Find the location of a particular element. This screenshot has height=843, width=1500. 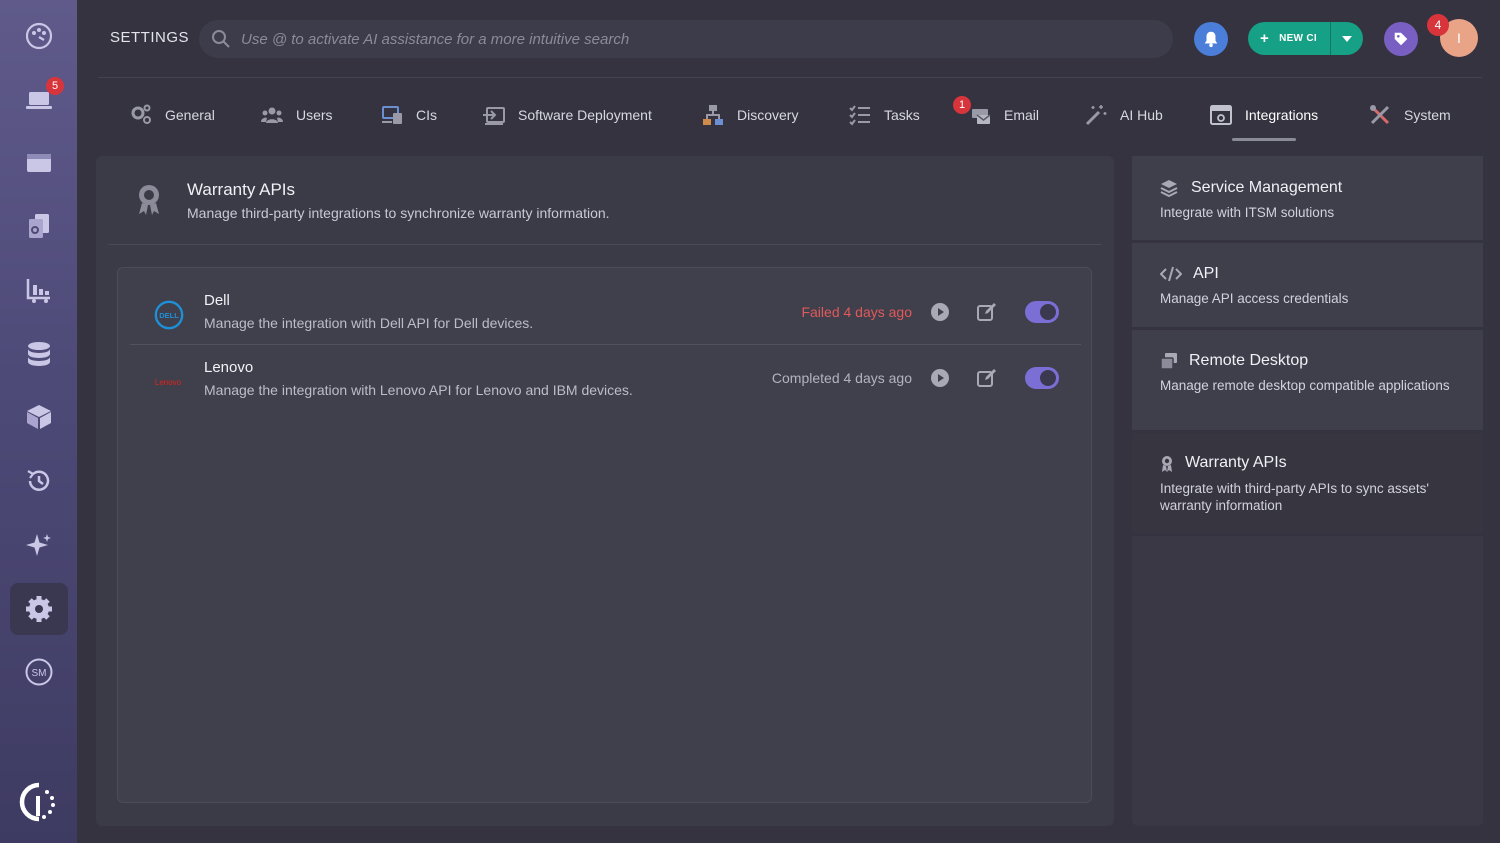

integration-name: Lenovo is located at coordinates (229, 367).